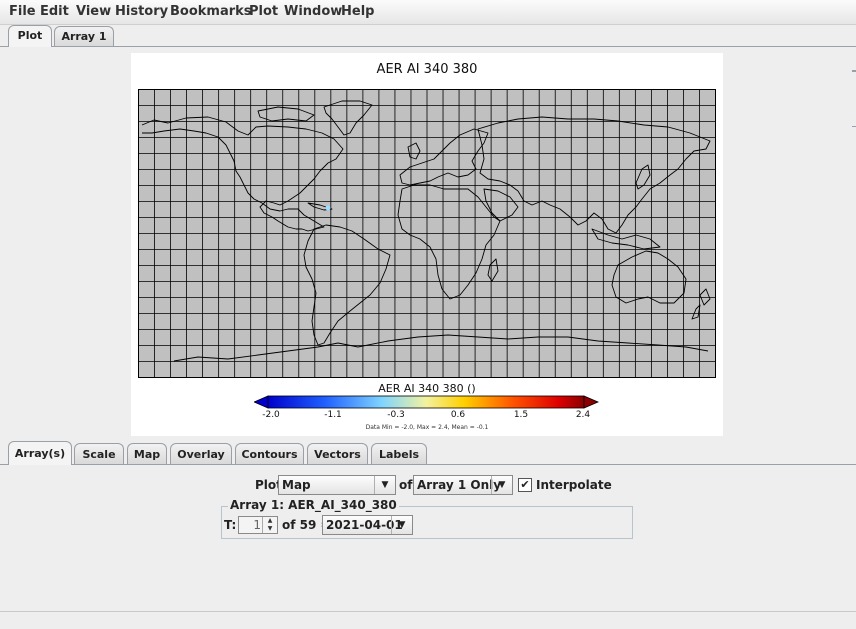 This screenshot has width=856, height=629. What do you see at coordinates (84, 36) in the screenshot?
I see `tab-array-1: Array 1` at bounding box center [84, 36].